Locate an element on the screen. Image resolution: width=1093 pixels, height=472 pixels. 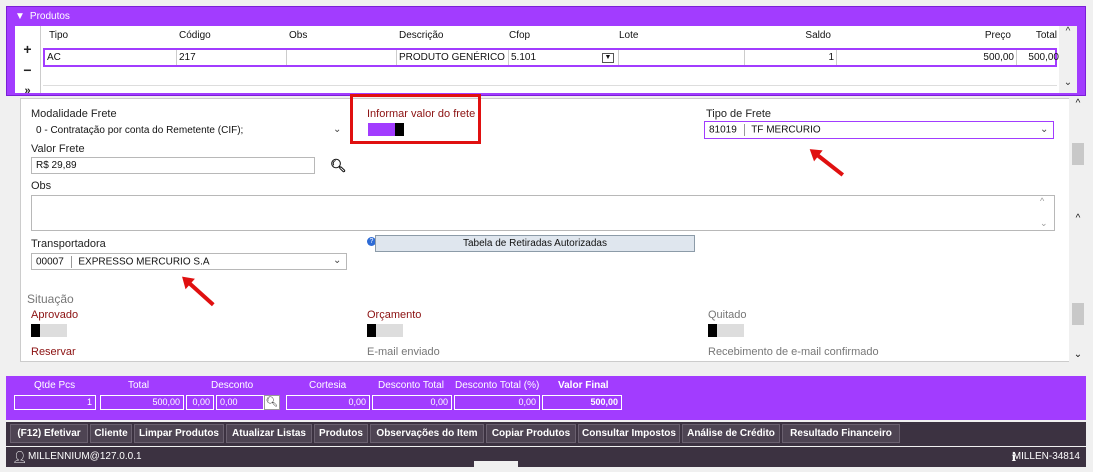
orcamento-toggle is located at coordinates (385, 330).